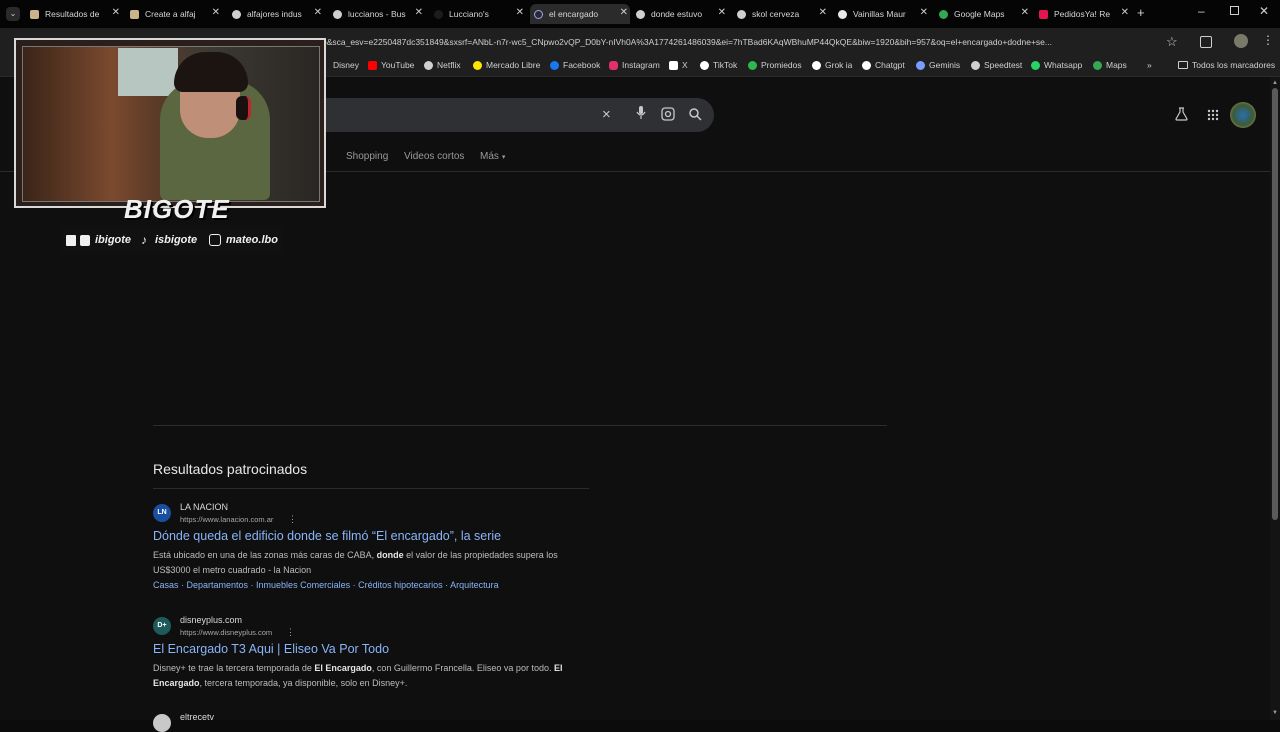 Image resolution: width=1280 pixels, height=732 pixels. Describe the element at coordinates (1234, 10) in the screenshot. I see `restore-icon` at that location.